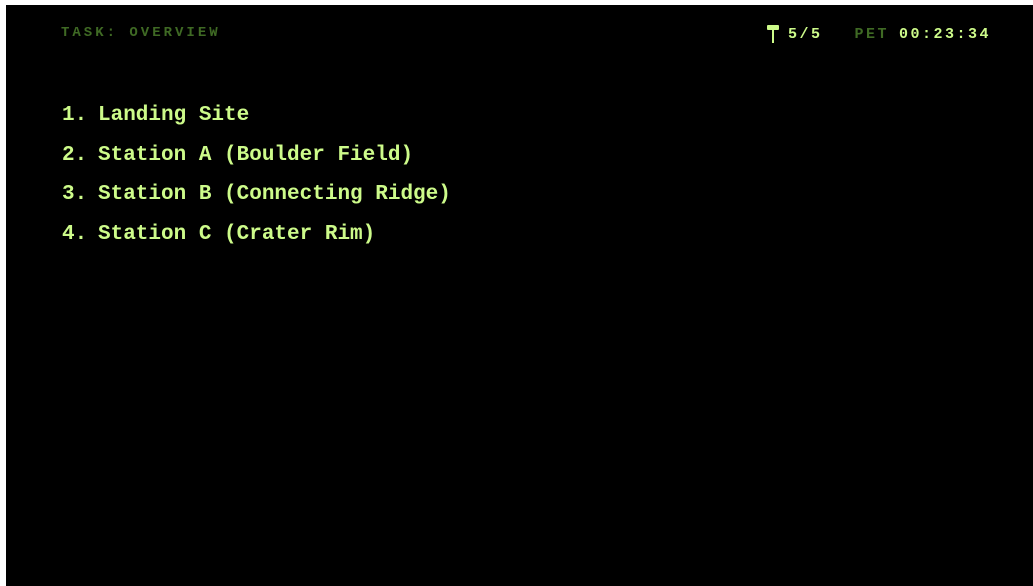  Describe the element at coordinates (75, 155) in the screenshot. I see `station-number: 2.` at that location.